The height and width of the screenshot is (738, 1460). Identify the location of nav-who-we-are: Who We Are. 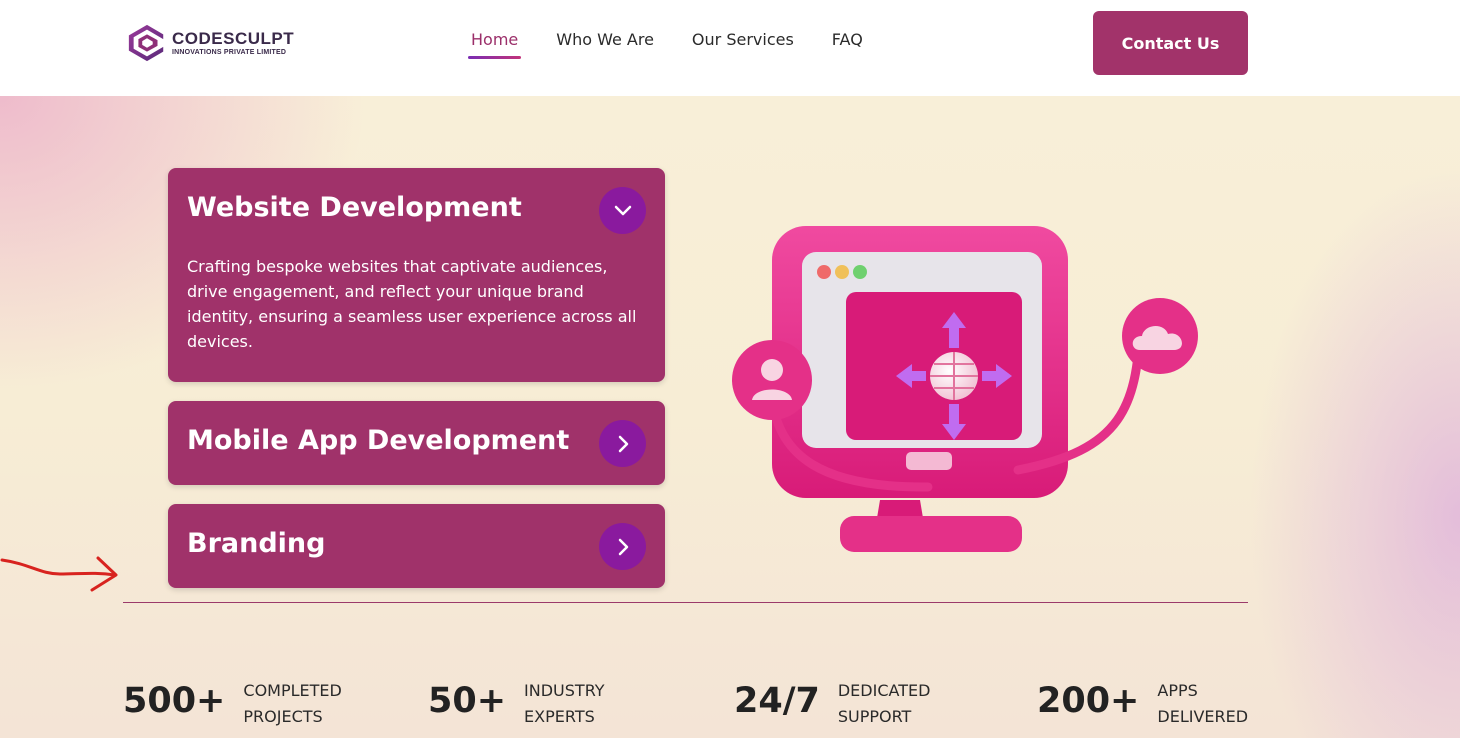
(605, 43).